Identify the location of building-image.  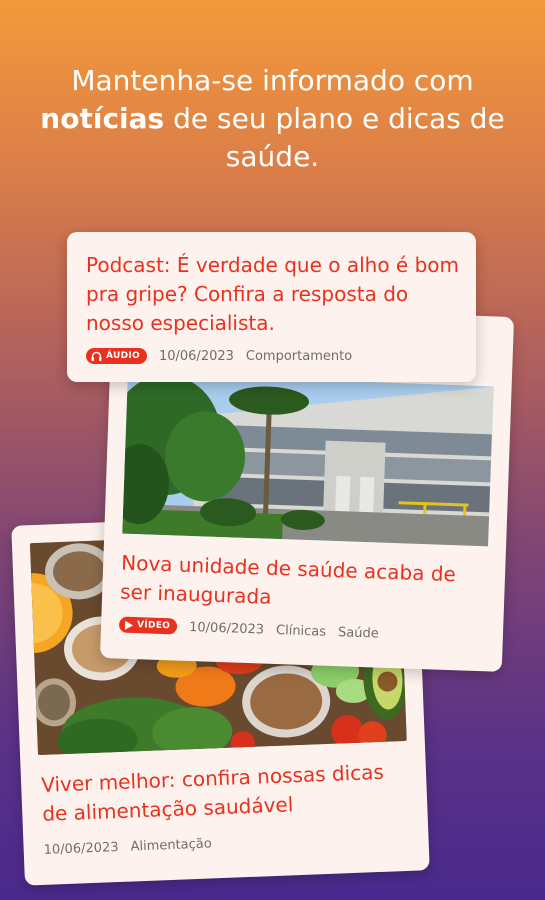
(308, 460).